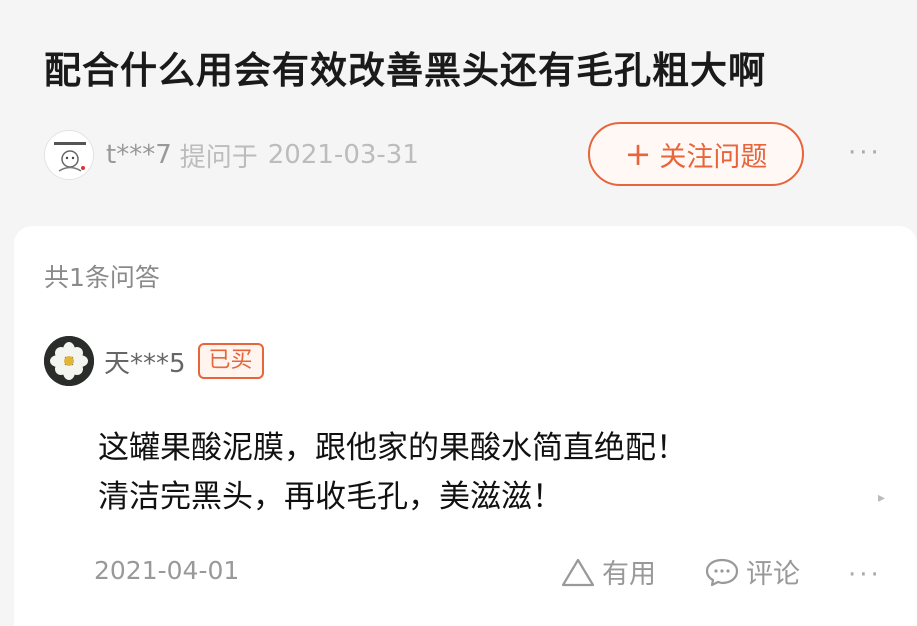 This screenshot has height=626, width=917. I want to click on answerer-name: 天***5, so click(145, 363).